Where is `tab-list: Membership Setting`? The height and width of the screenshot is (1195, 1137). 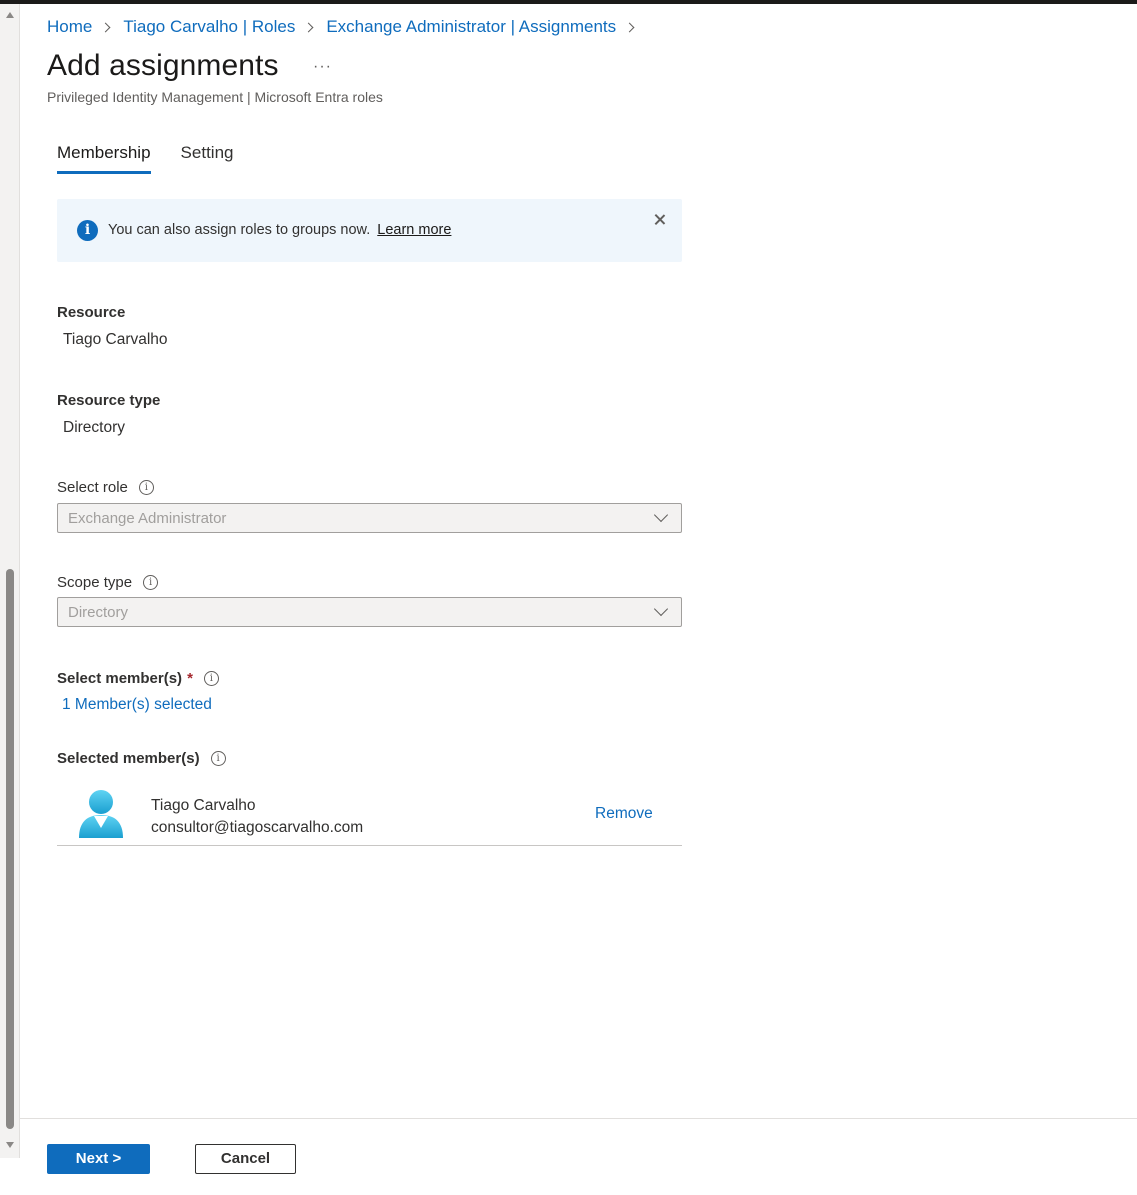 tab-list: Membership Setting is located at coordinates (160, 158).